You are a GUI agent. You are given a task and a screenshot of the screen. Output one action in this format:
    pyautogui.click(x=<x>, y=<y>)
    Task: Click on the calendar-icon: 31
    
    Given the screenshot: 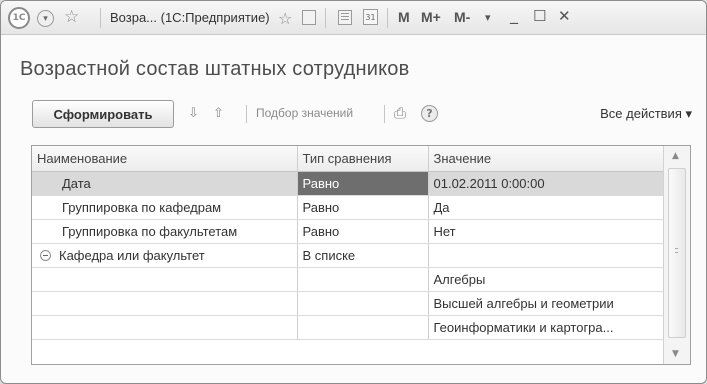 What is the action you would take?
    pyautogui.click(x=370, y=17)
    